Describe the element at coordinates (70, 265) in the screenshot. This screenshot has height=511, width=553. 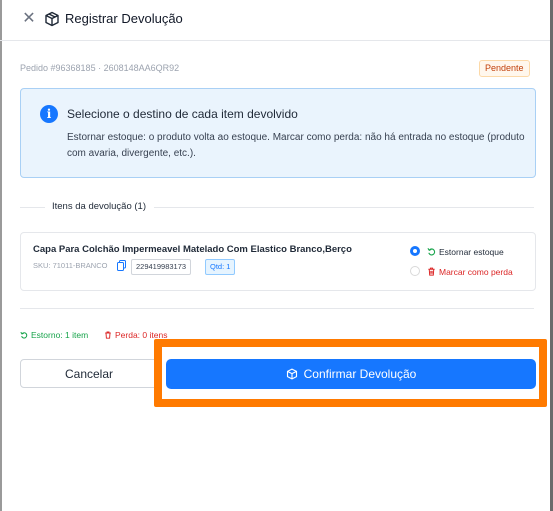
I see `item-sku: SKU: 71011-BRANCO` at that location.